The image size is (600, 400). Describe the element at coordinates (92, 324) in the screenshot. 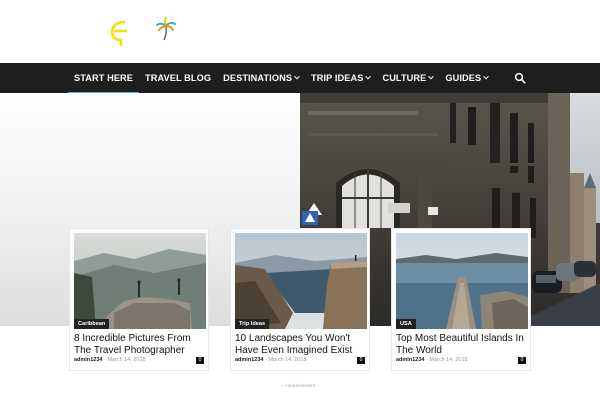

I see `category-badge: Caribbean` at that location.